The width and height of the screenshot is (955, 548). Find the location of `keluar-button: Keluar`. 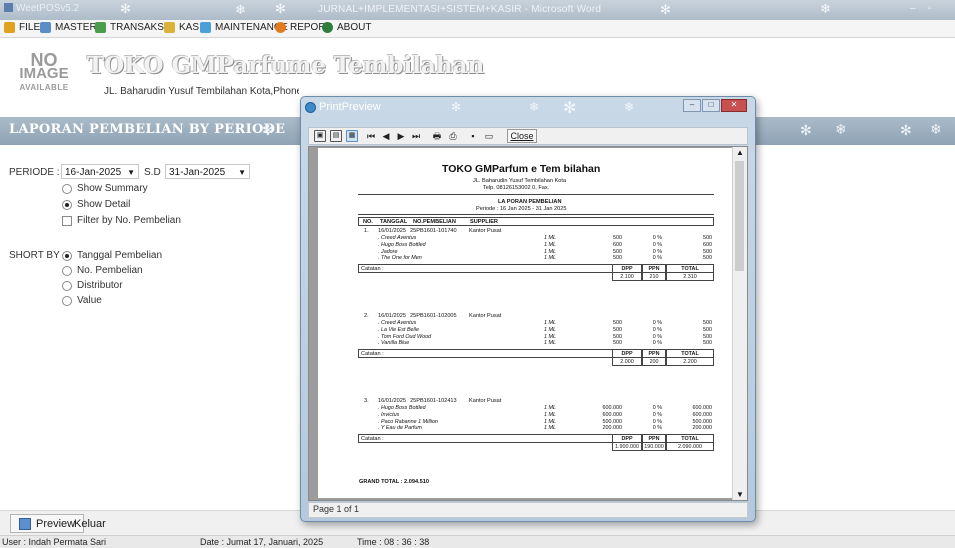

keluar-button: Keluar is located at coordinates (90, 523).